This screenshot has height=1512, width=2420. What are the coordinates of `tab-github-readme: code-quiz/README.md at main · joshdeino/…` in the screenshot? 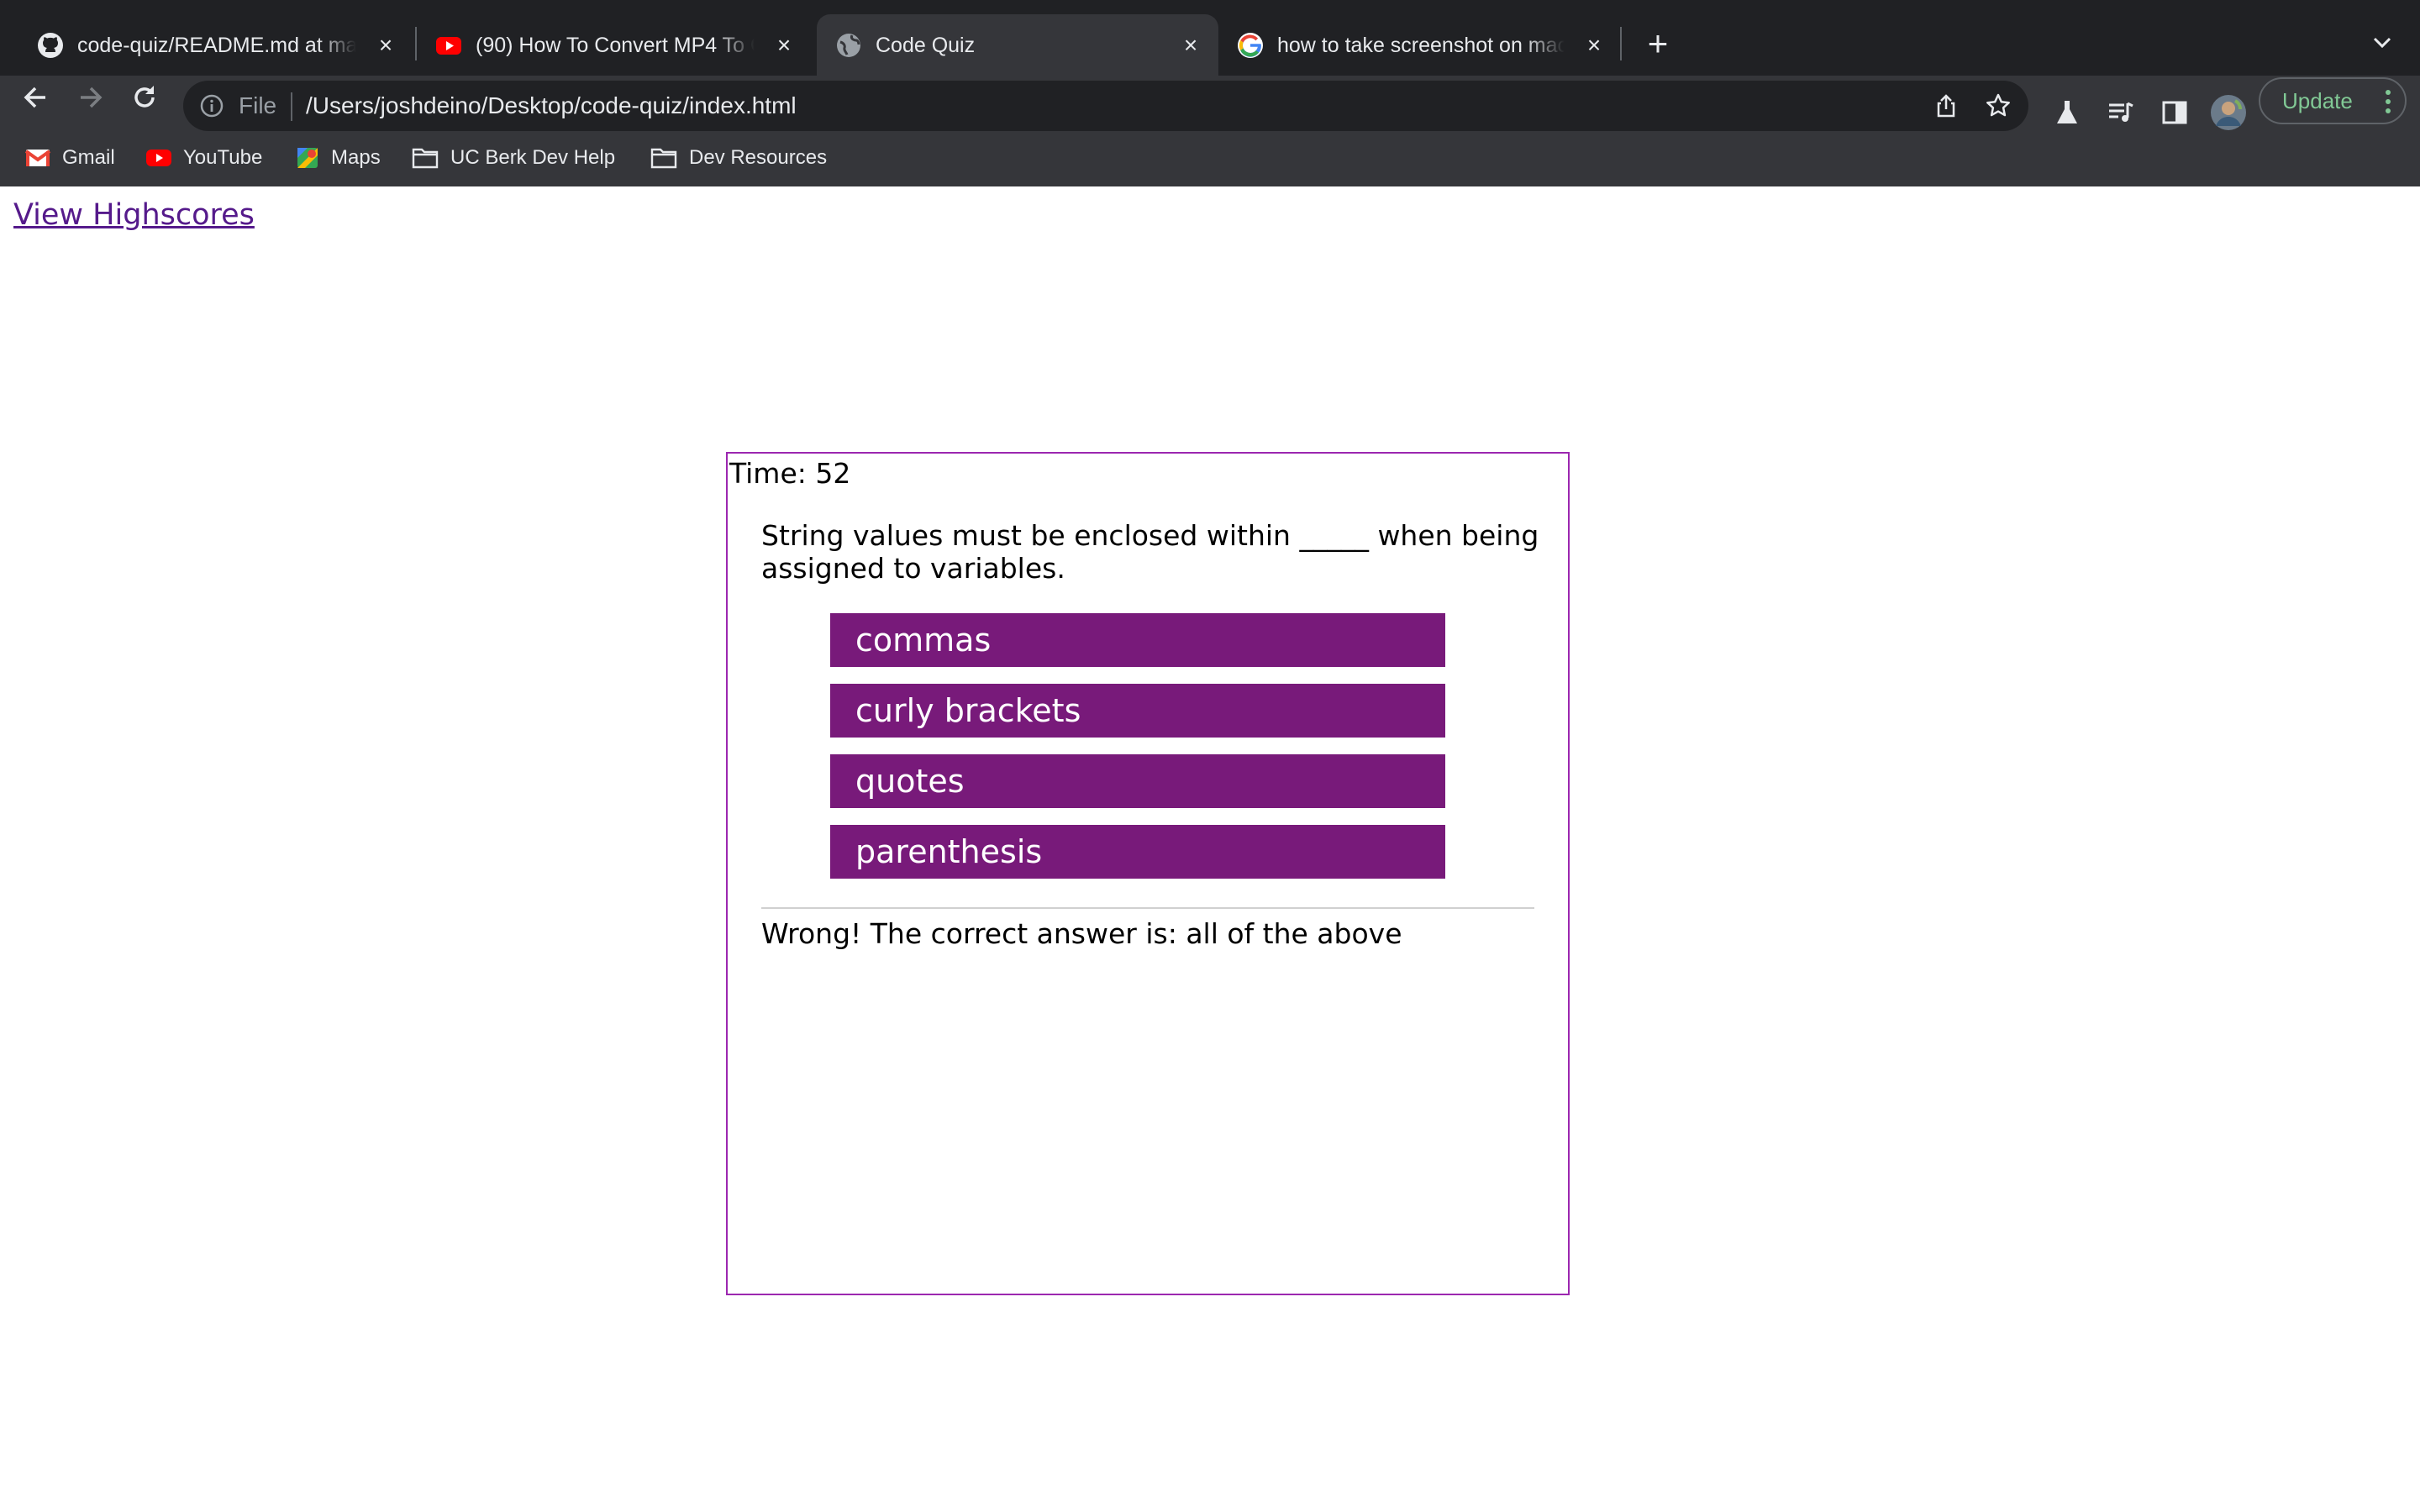 It's located at (216, 45).